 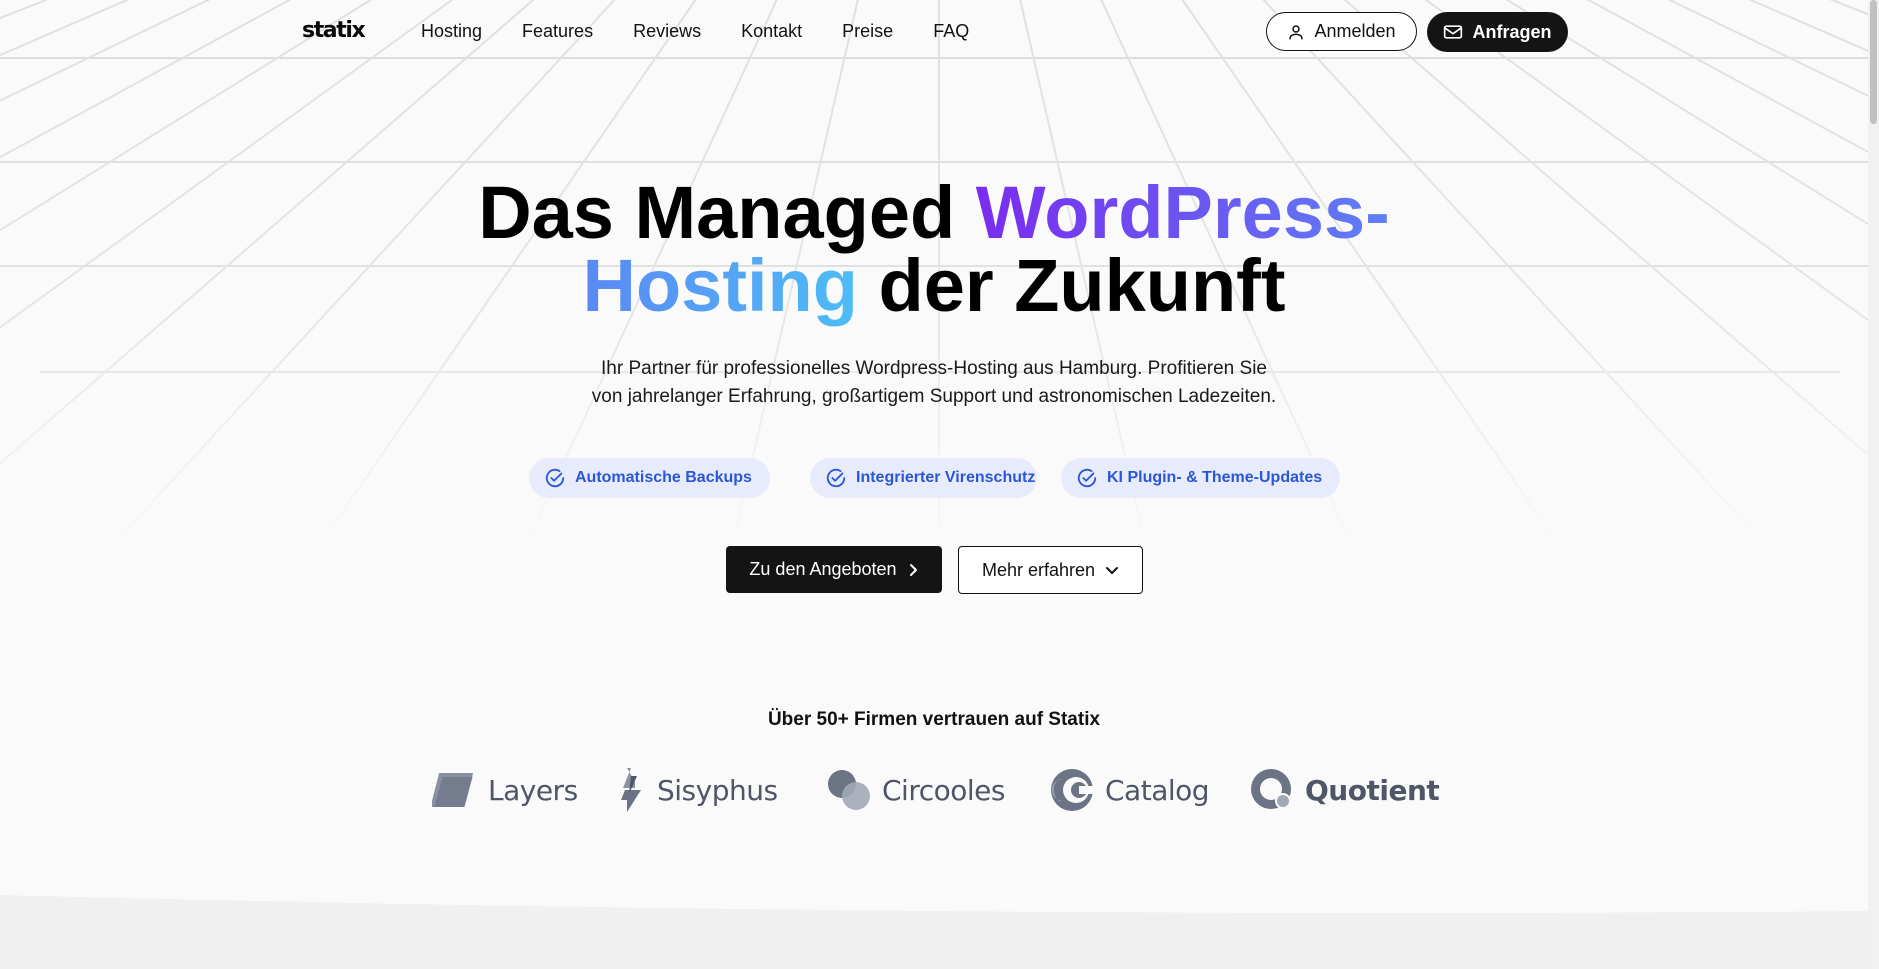 I want to click on site-logo: statix, so click(x=334, y=30).